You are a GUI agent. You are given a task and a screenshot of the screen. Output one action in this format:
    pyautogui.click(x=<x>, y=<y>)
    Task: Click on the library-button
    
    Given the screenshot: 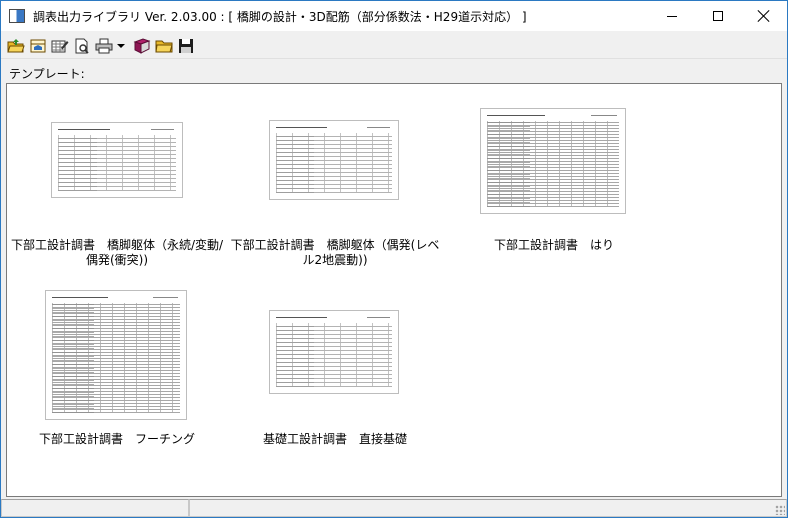 What is the action you would take?
    pyautogui.click(x=142, y=46)
    